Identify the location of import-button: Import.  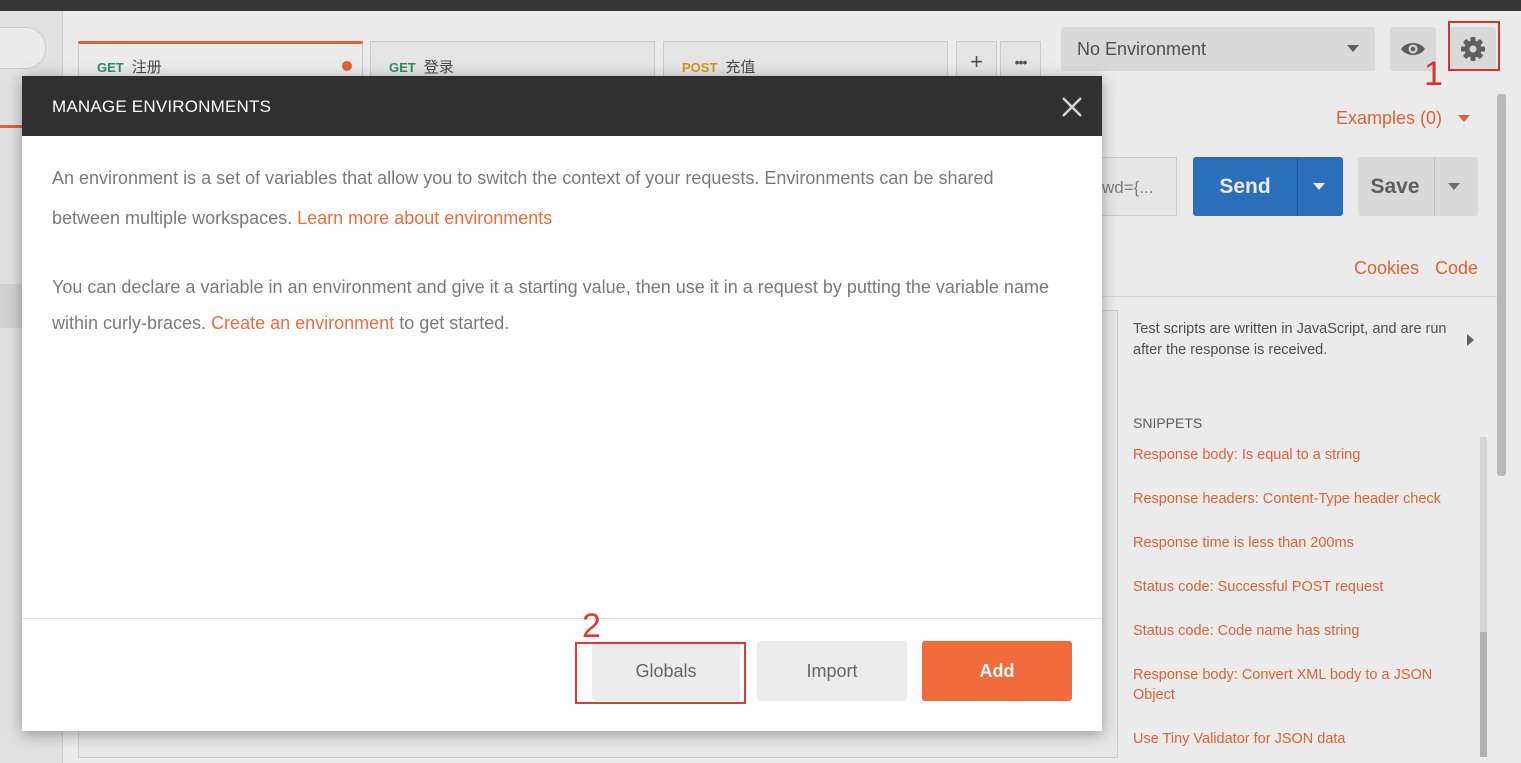
(832, 671).